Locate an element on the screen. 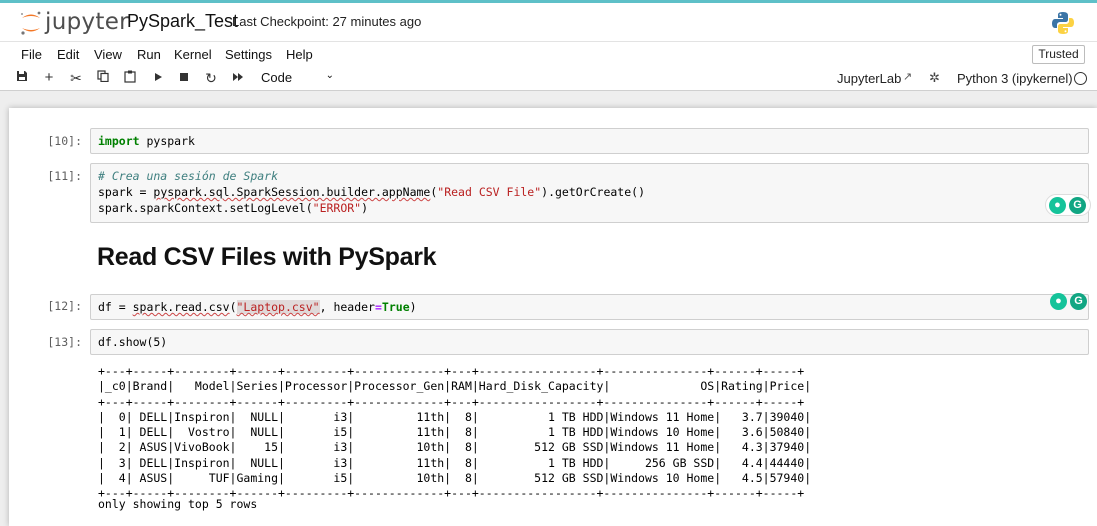 The image size is (1097, 526). cell-type-select: Code ⌄ is located at coordinates (298, 79).